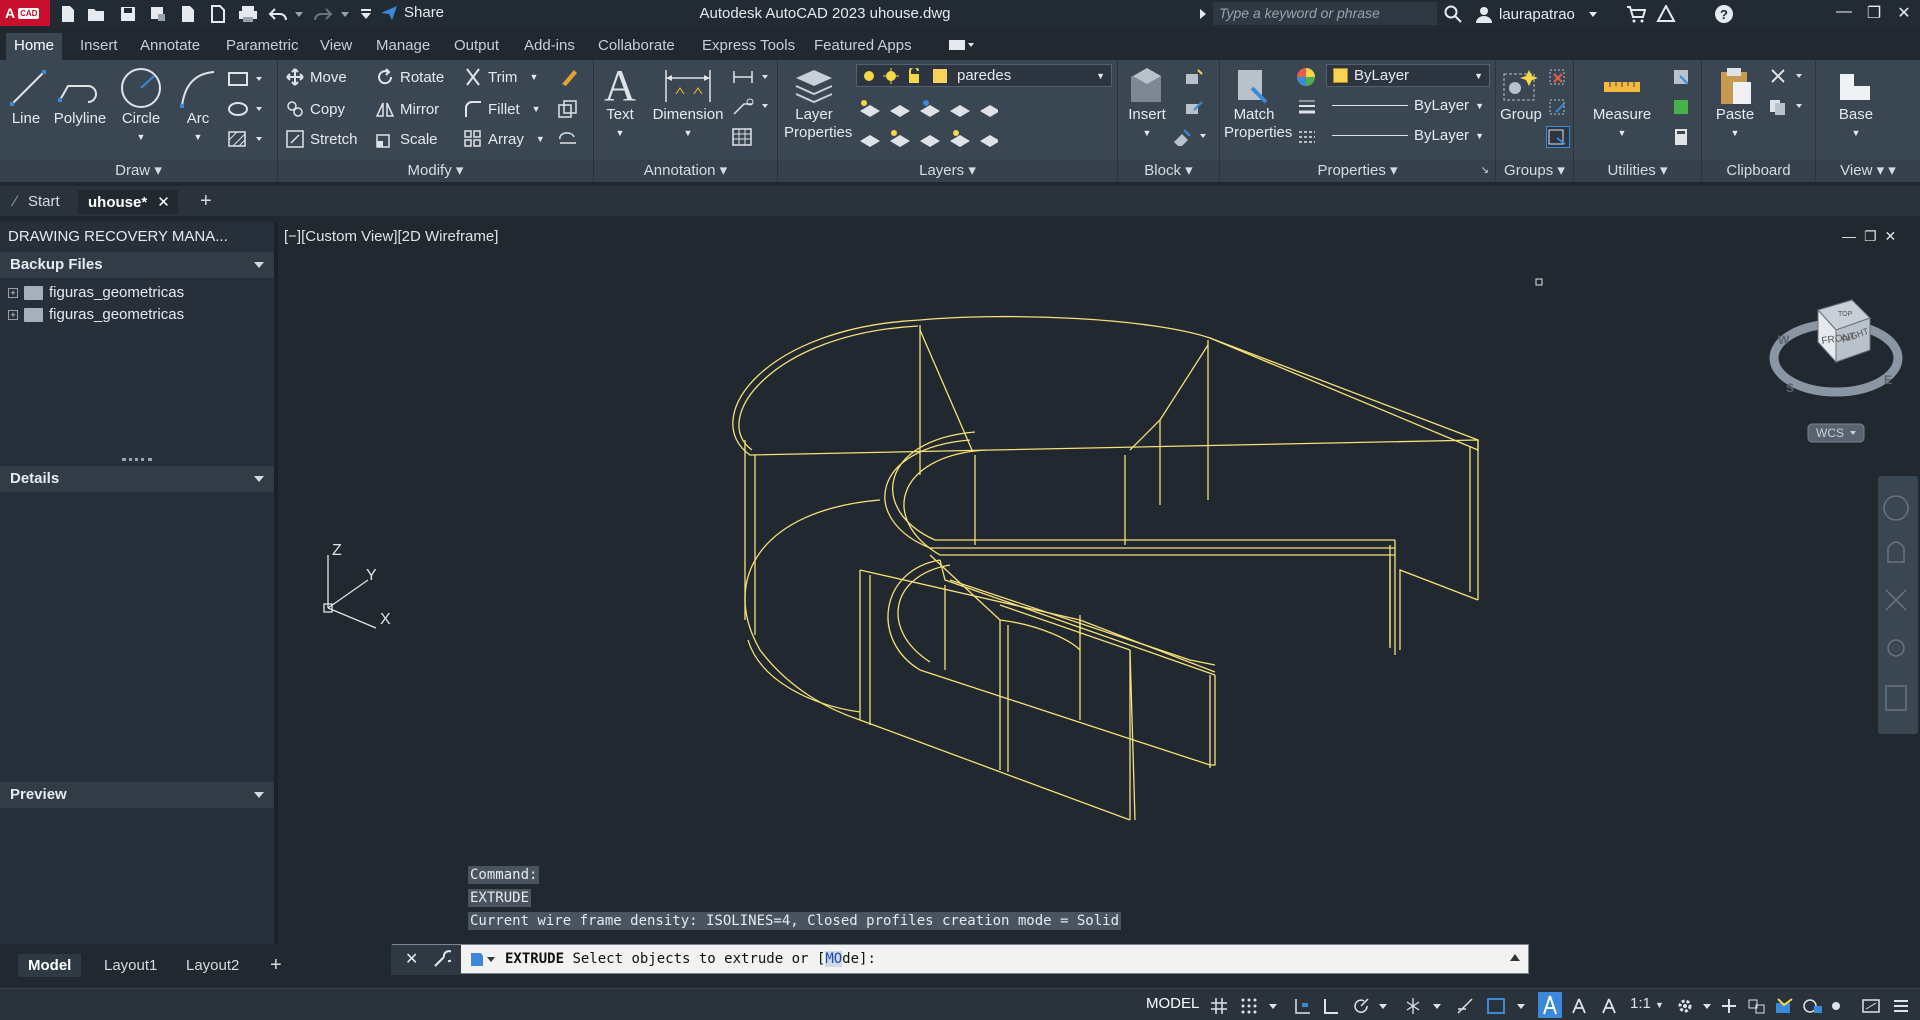 The image size is (1920, 1020). I want to click on annotation-scale-dropdown: 1:1 ▼, so click(1647, 1003).